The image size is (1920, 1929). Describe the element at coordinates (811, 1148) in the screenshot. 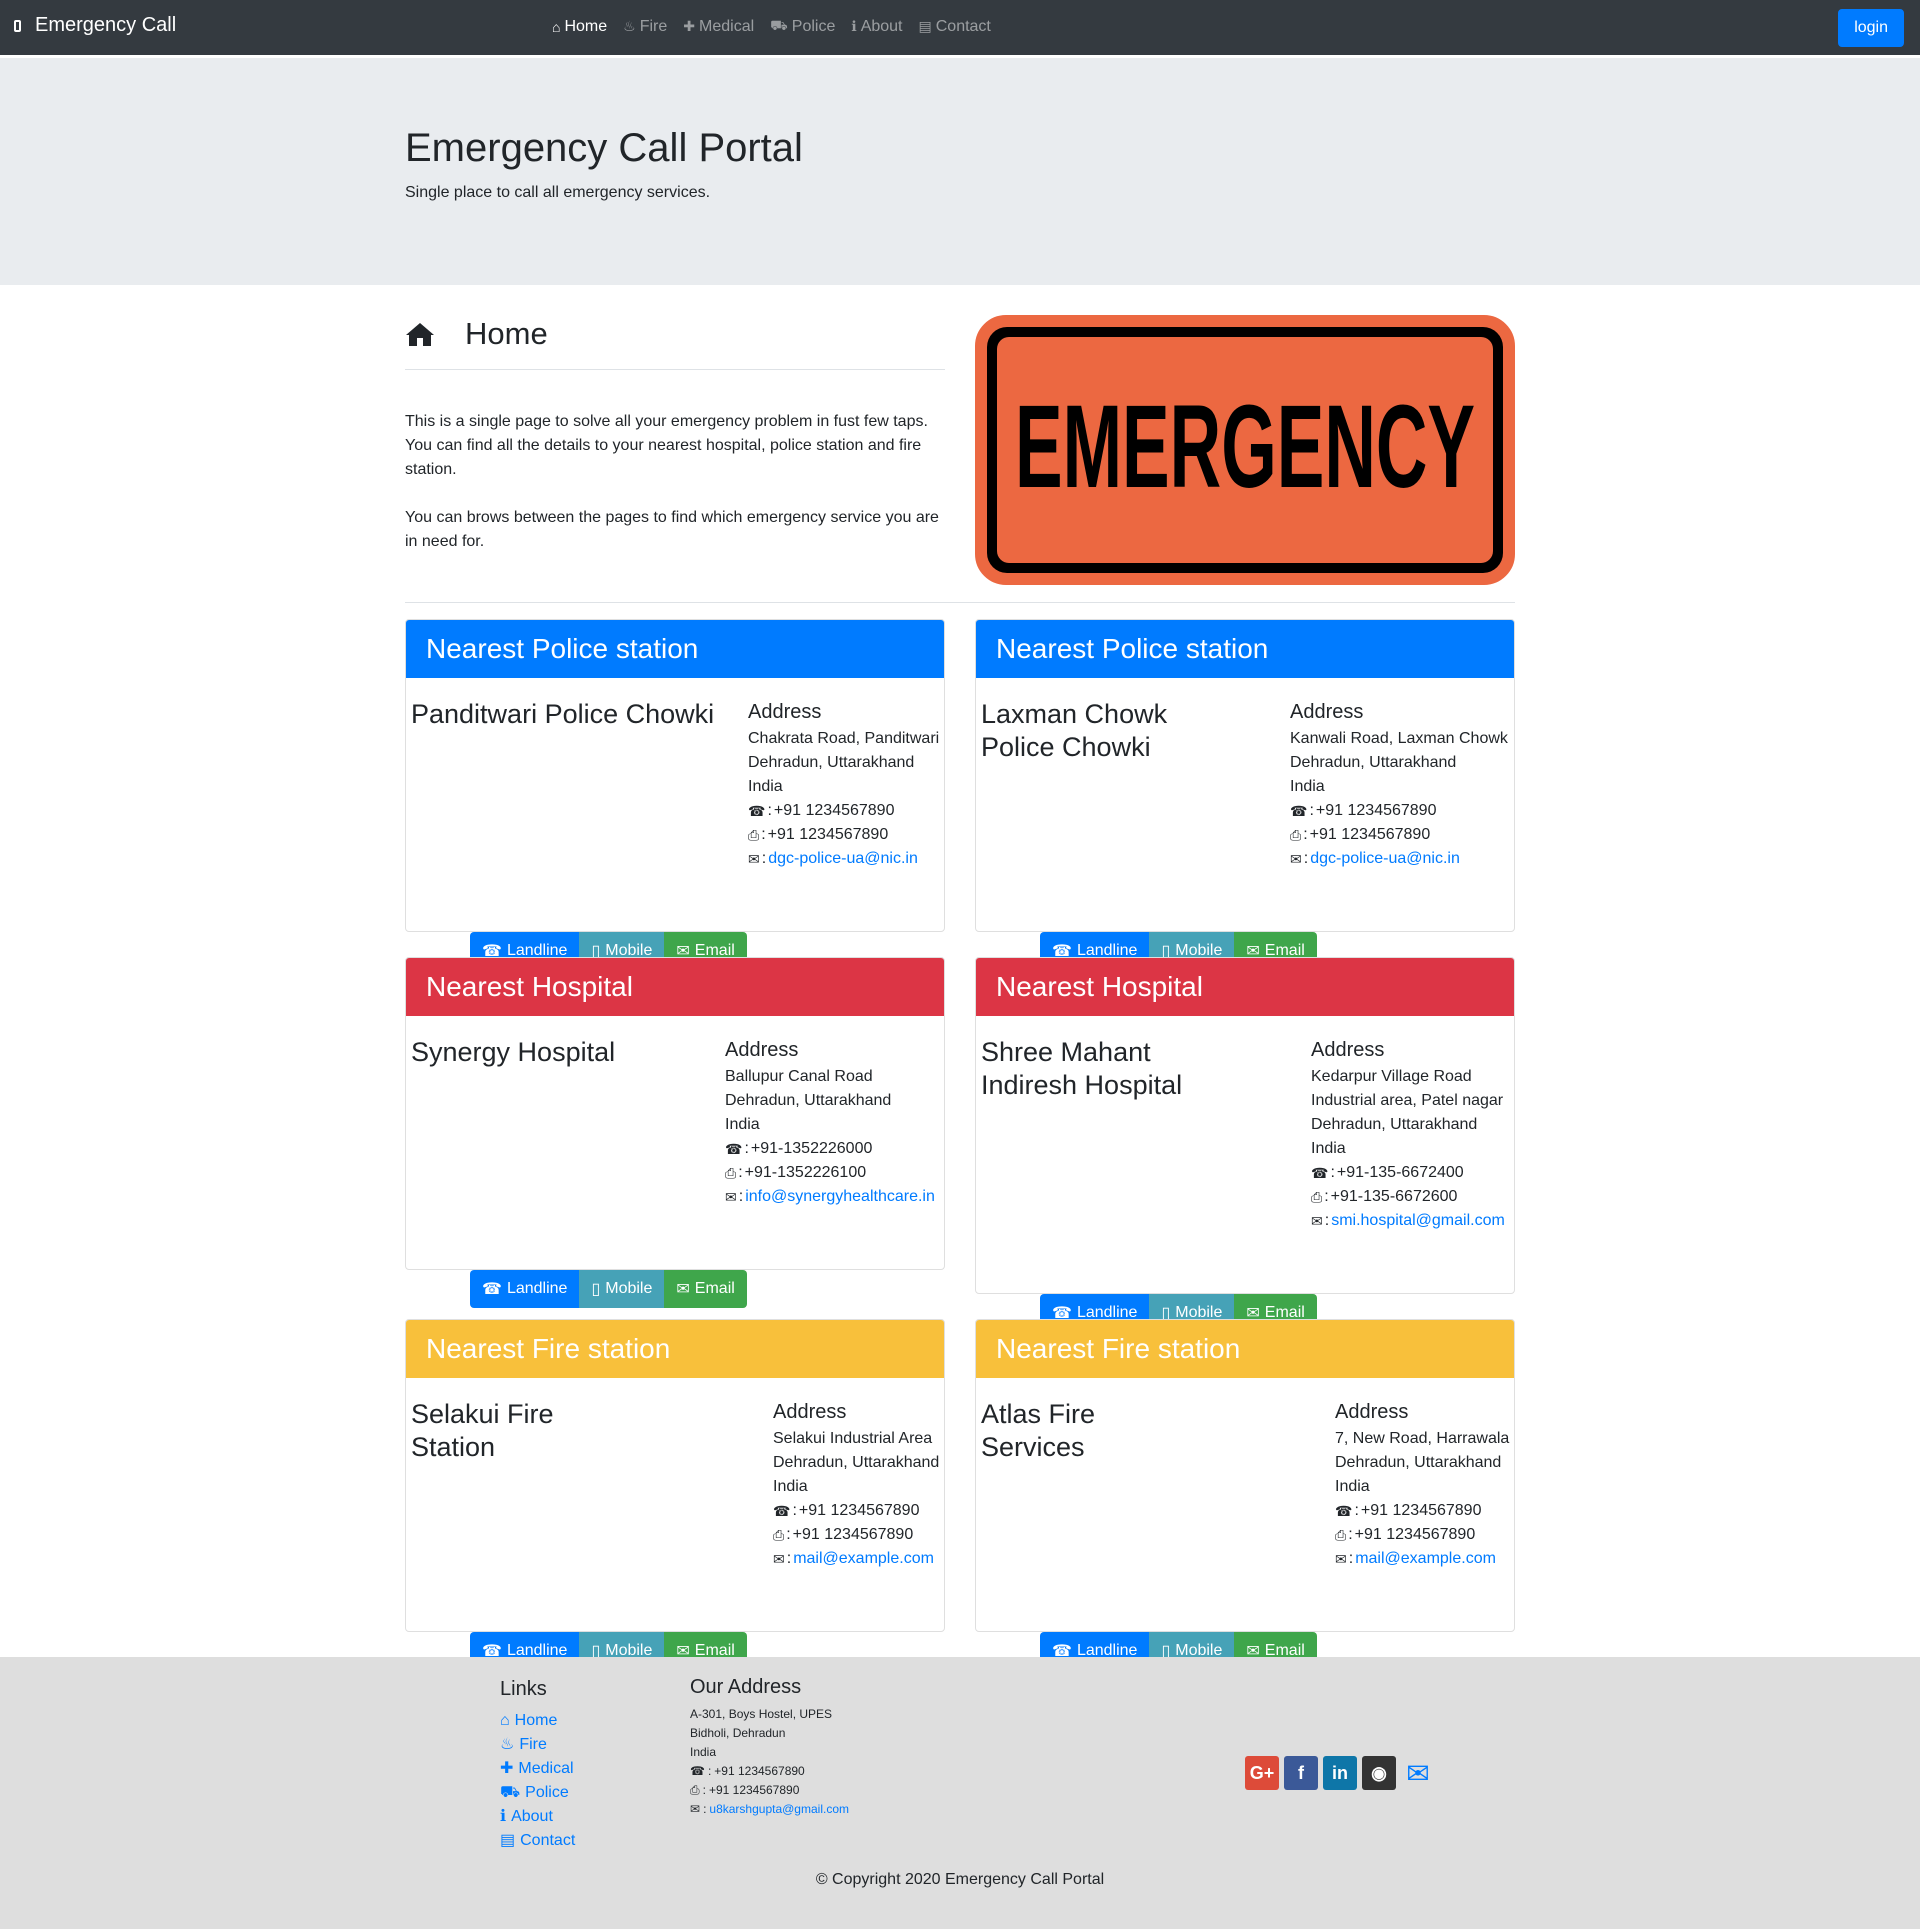

I see `phone-value: +91-1352226000` at that location.